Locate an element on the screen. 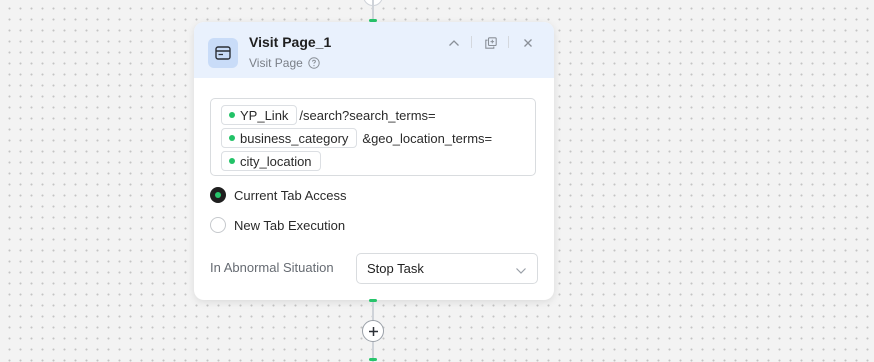  add-step-button is located at coordinates (373, 331).